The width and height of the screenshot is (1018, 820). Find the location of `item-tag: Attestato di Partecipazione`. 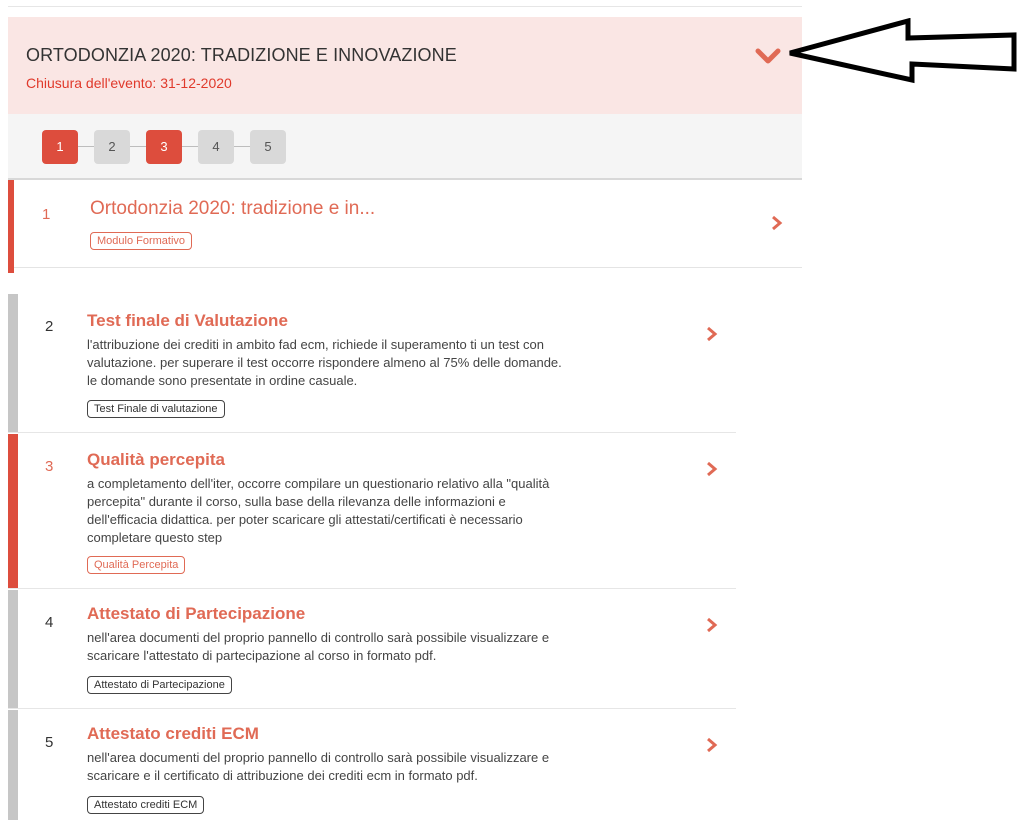

item-tag: Attestato di Partecipazione is located at coordinates (159, 685).